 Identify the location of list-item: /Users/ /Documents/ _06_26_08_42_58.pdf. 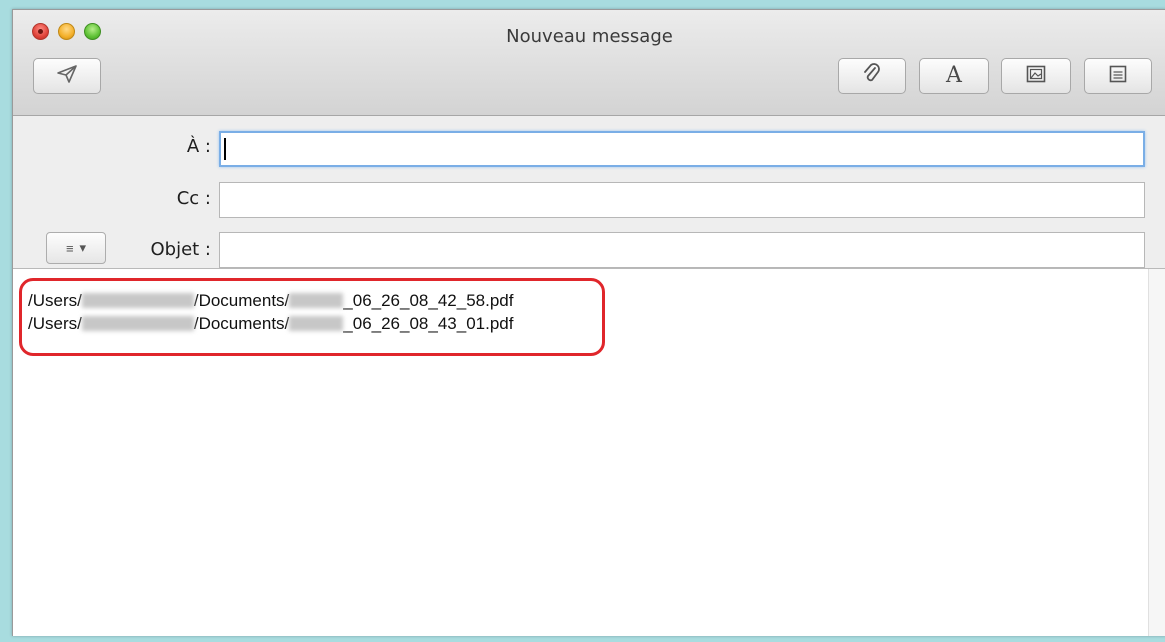
(271, 300).